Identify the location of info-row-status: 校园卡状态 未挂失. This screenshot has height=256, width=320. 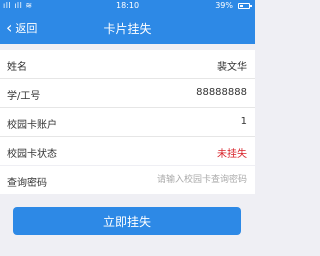
(127, 151).